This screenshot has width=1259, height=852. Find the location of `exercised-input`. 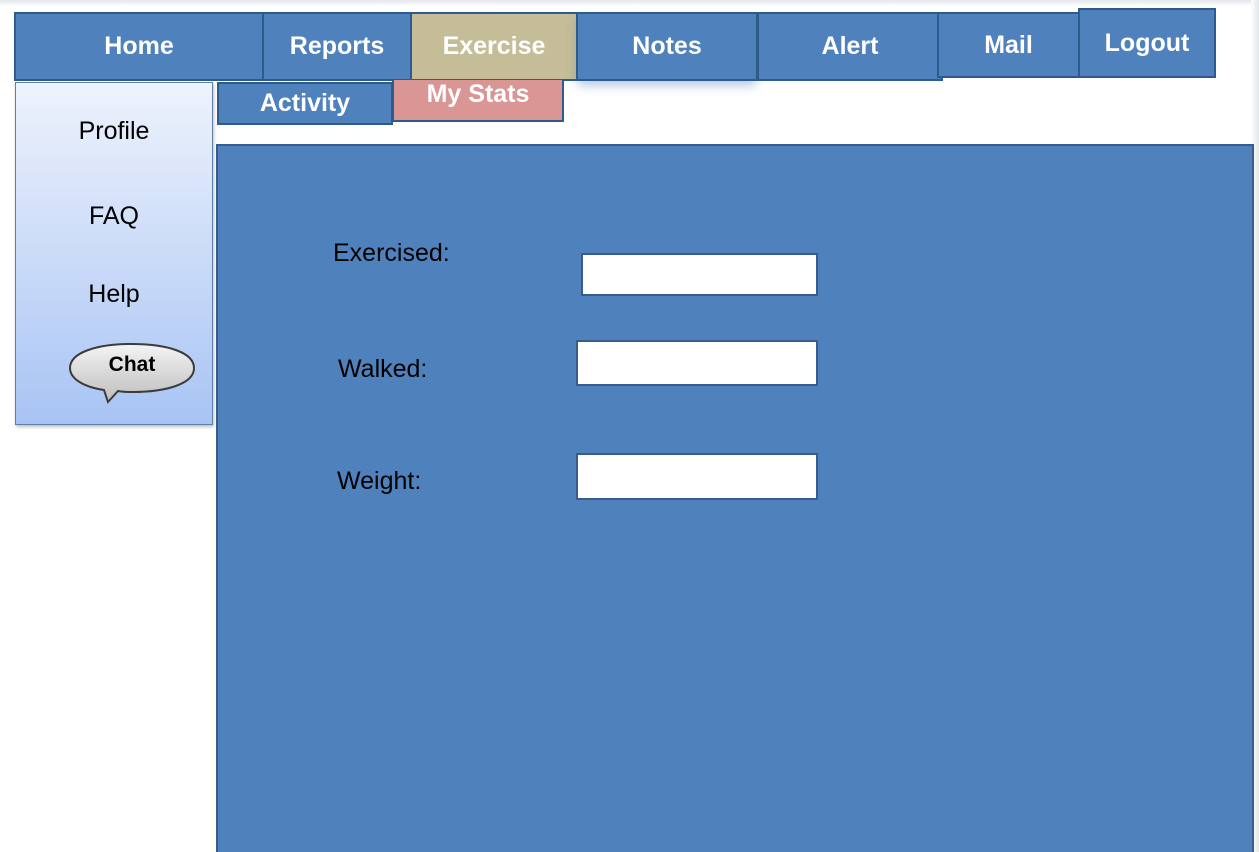

exercised-input is located at coordinates (699, 274).